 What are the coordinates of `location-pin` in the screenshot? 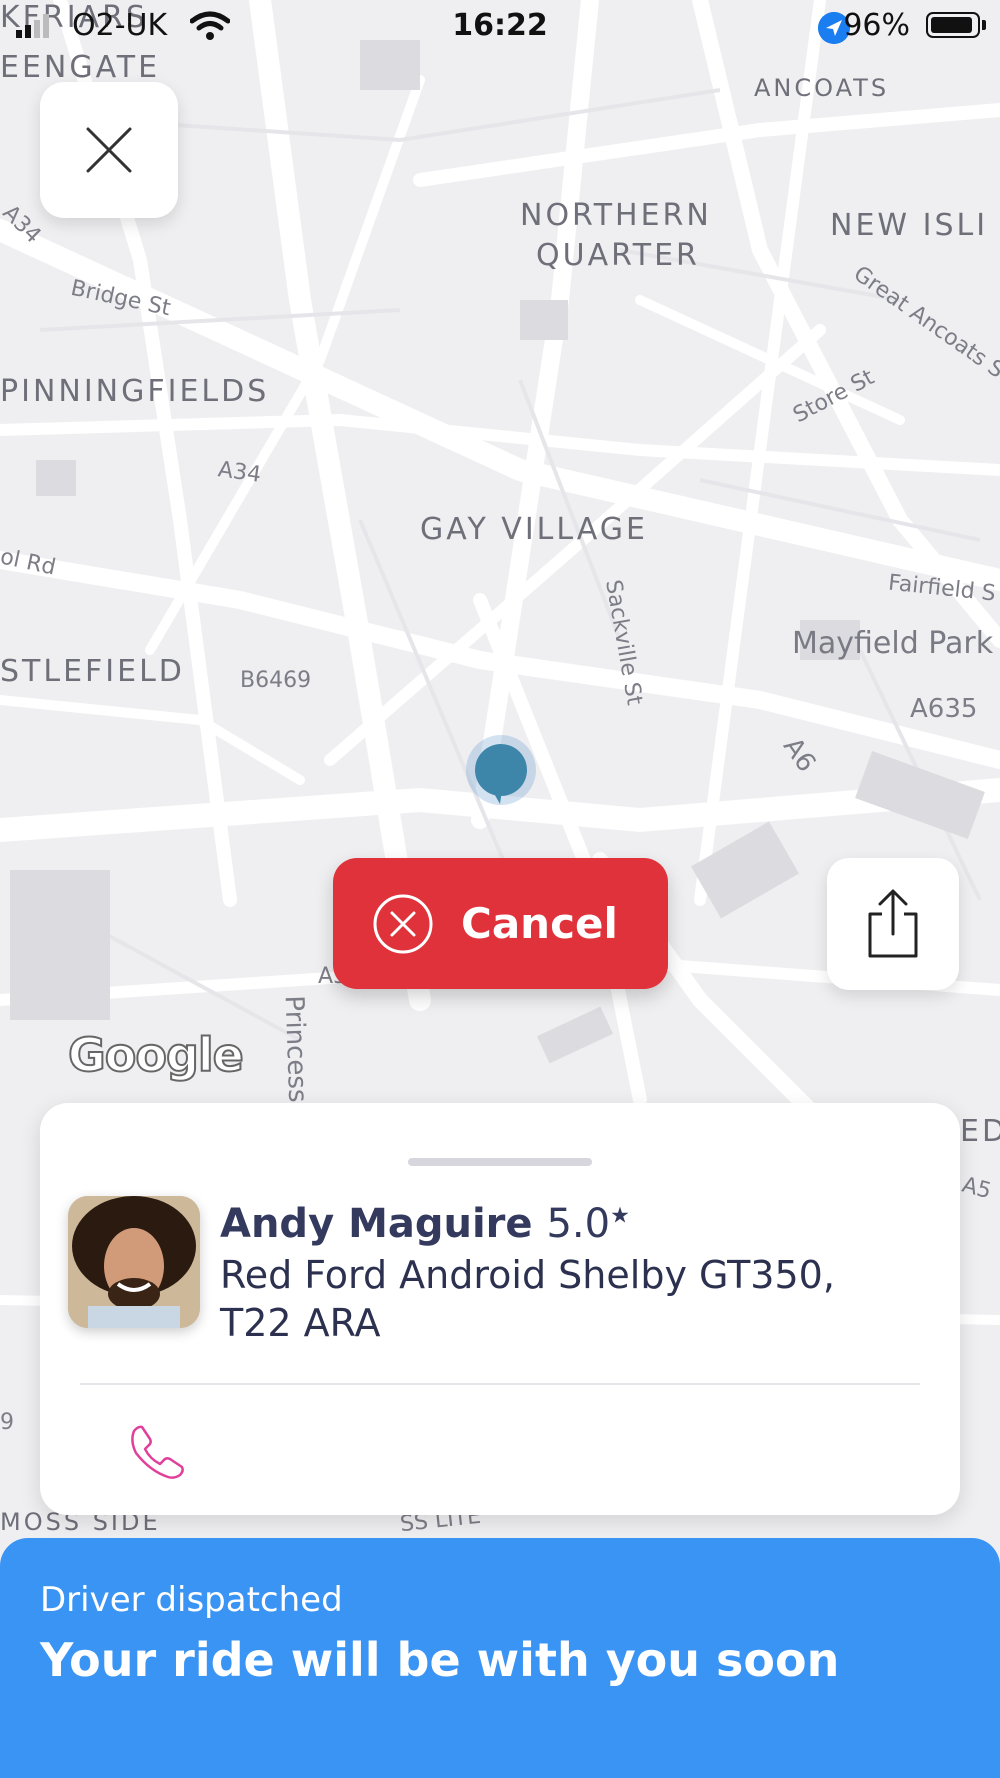 It's located at (501, 770).